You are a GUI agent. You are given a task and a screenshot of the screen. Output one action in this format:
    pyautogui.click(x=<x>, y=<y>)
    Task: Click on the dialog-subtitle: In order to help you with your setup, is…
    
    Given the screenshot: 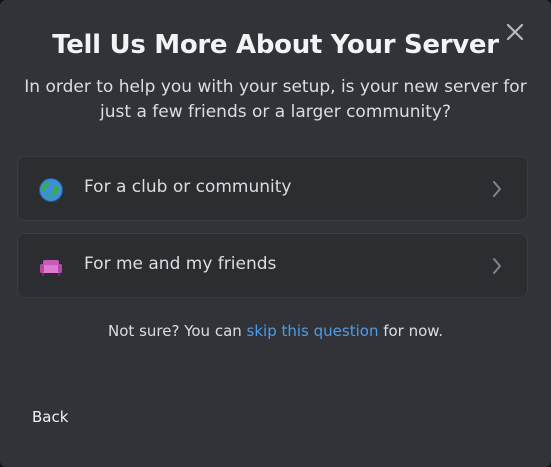 What is the action you would take?
    pyautogui.click(x=275, y=99)
    